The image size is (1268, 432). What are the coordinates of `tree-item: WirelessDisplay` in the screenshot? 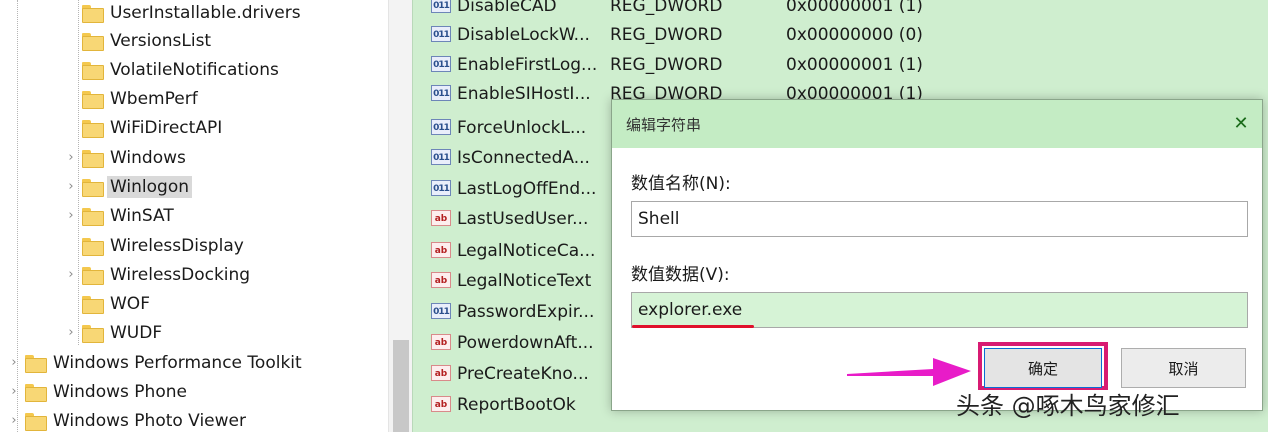 It's located at (154, 245).